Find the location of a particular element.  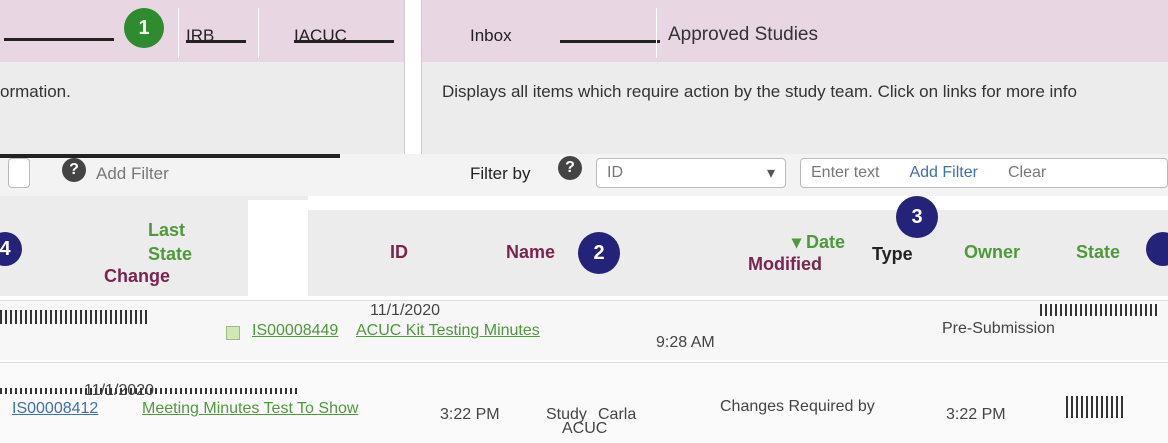

column-badge-right is located at coordinates (1157, 249).